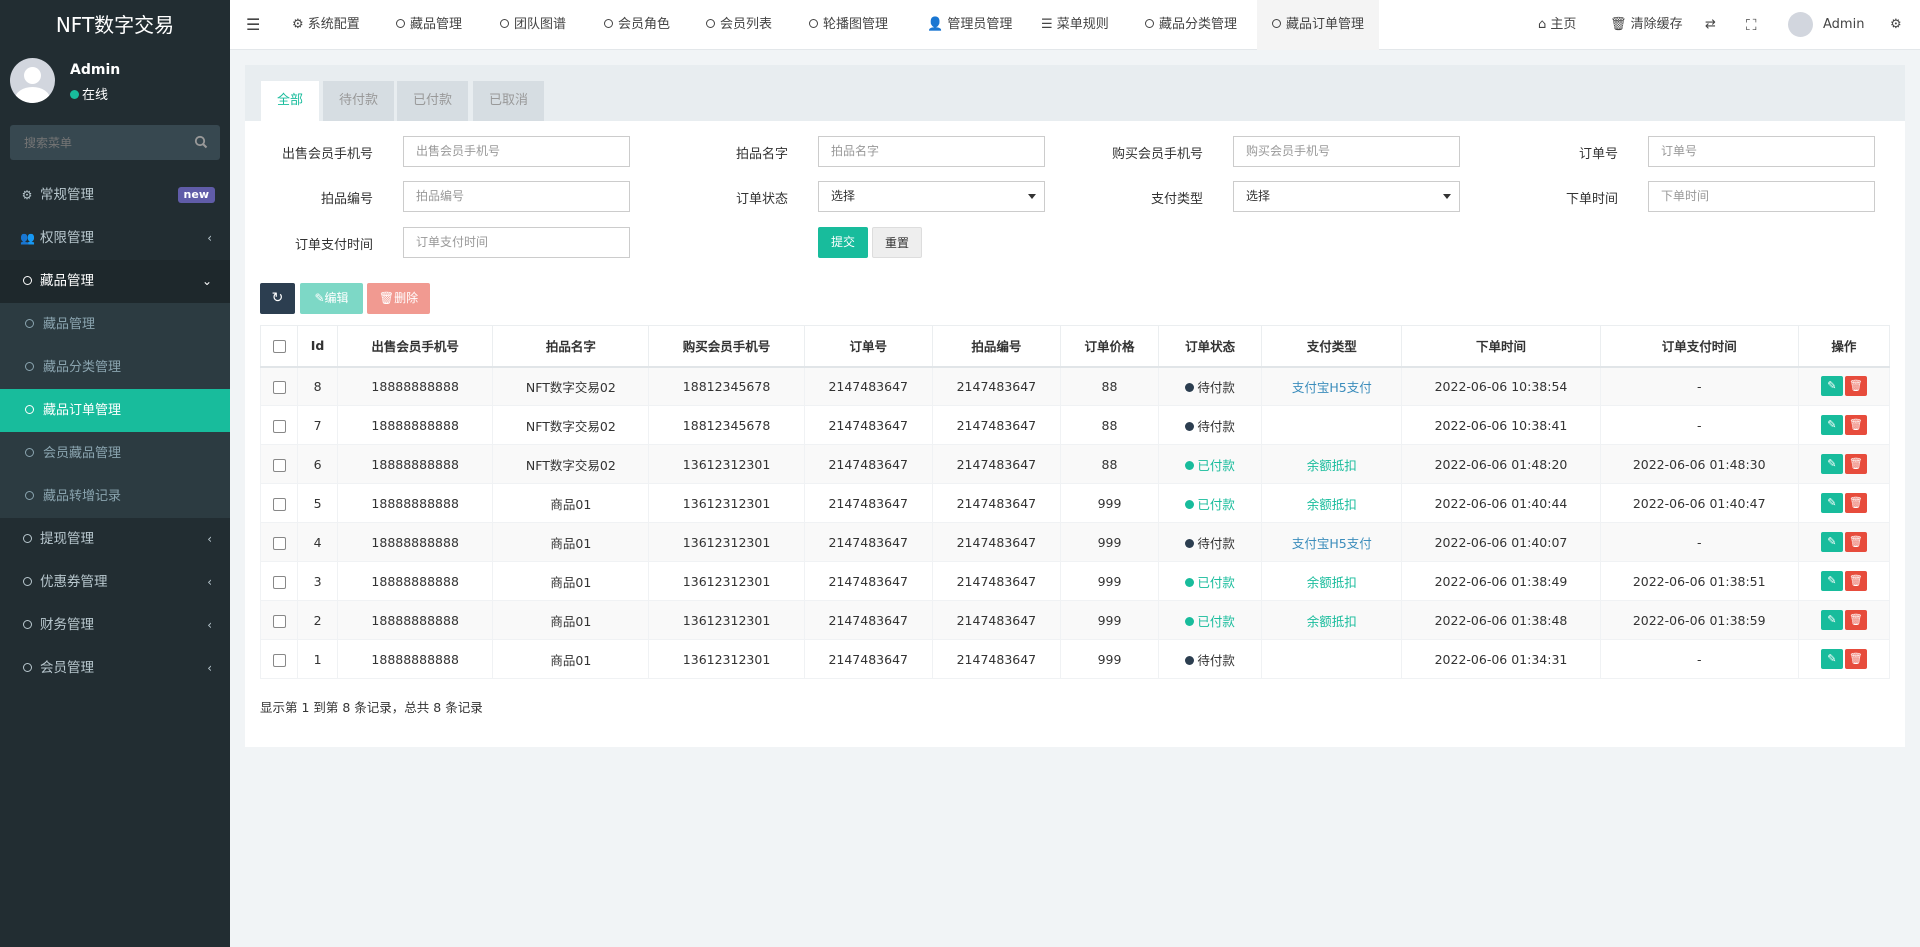  What do you see at coordinates (516, 242) in the screenshot?
I see `pay-time-input: 订单支付时间` at bounding box center [516, 242].